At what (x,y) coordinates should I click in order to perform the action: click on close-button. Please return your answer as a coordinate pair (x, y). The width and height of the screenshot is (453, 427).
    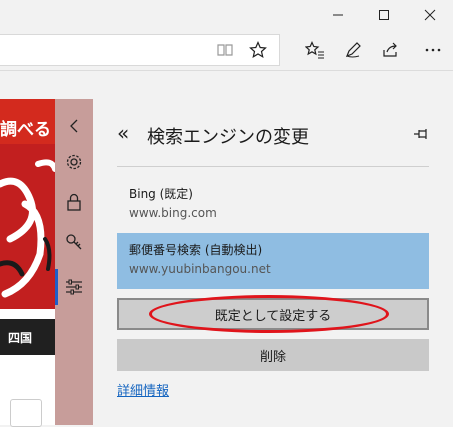
    Looking at the image, I should click on (430, 15).